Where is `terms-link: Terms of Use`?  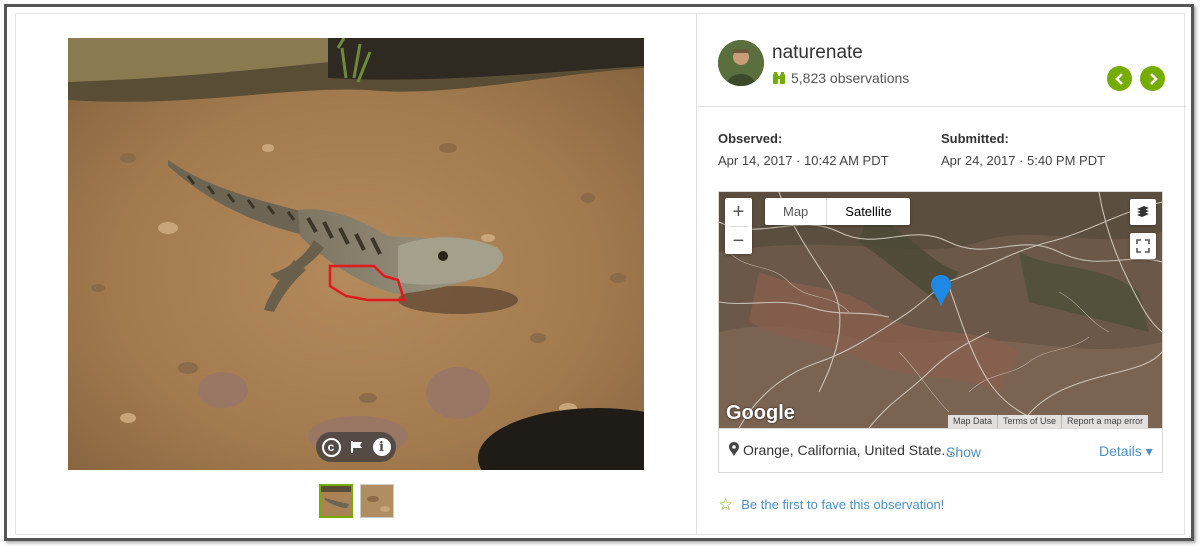
terms-link: Terms of Use is located at coordinates (1029, 421).